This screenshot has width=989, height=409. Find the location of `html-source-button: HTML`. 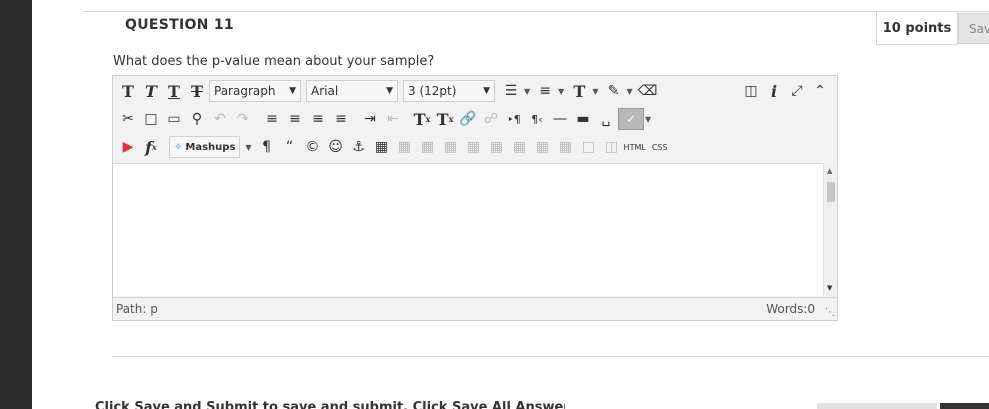

html-source-button: HTML is located at coordinates (635, 147).